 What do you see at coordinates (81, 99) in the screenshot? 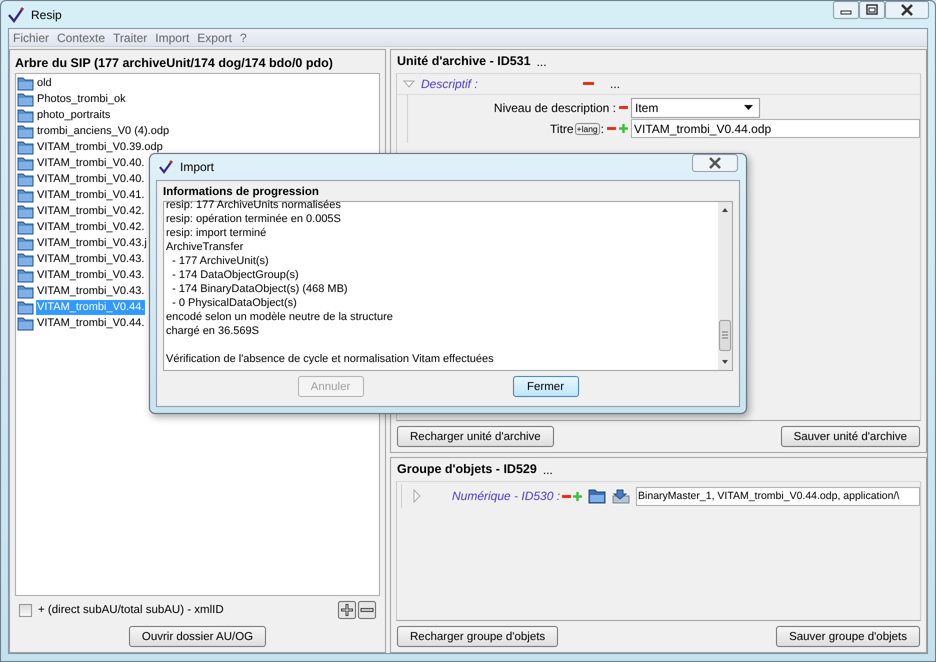
I see `tree-item: Photos_trombi_ok` at bounding box center [81, 99].